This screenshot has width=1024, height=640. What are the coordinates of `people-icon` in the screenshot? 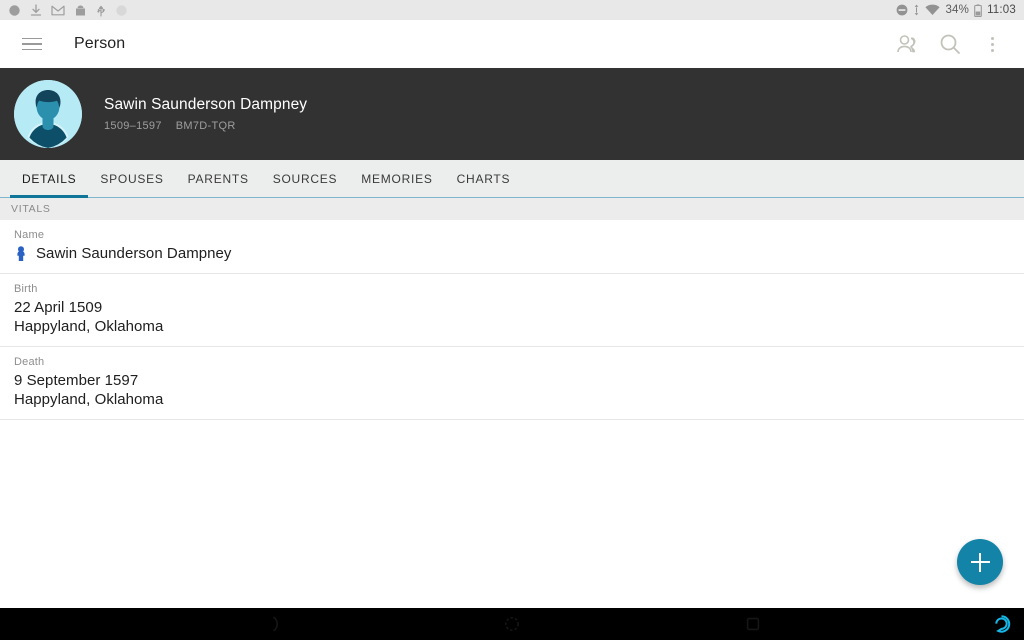 It's located at (908, 44).